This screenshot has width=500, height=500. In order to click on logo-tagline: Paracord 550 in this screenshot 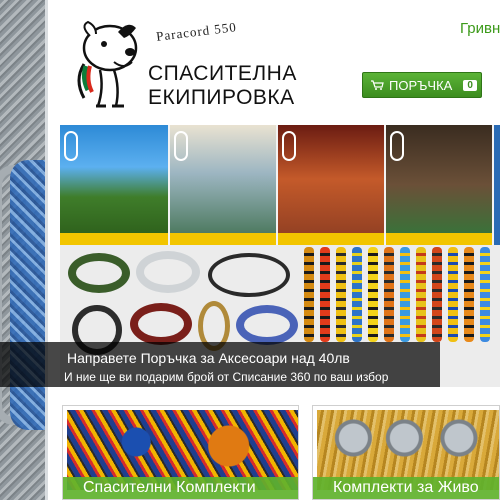, I will do `click(196, 31)`.